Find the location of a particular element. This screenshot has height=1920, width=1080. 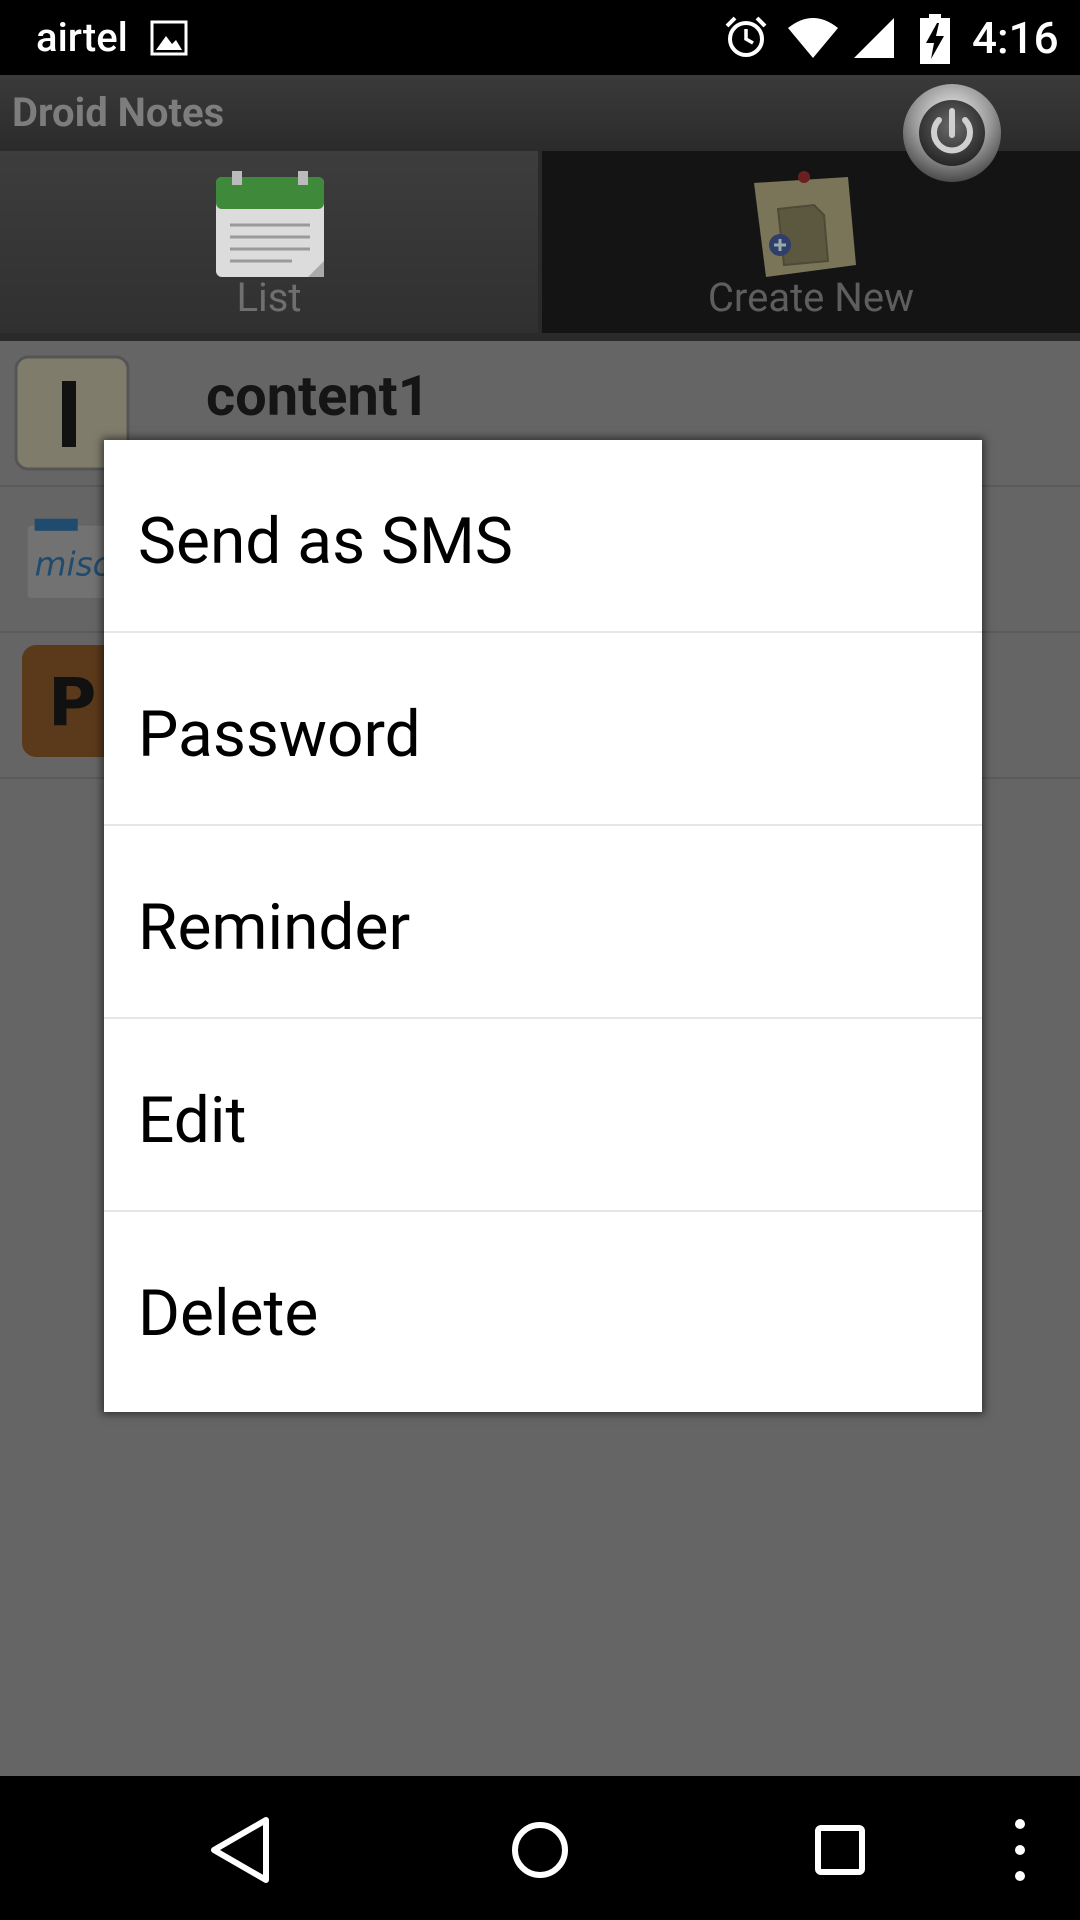

menu-item-reminder: Reminder is located at coordinates (543, 922).